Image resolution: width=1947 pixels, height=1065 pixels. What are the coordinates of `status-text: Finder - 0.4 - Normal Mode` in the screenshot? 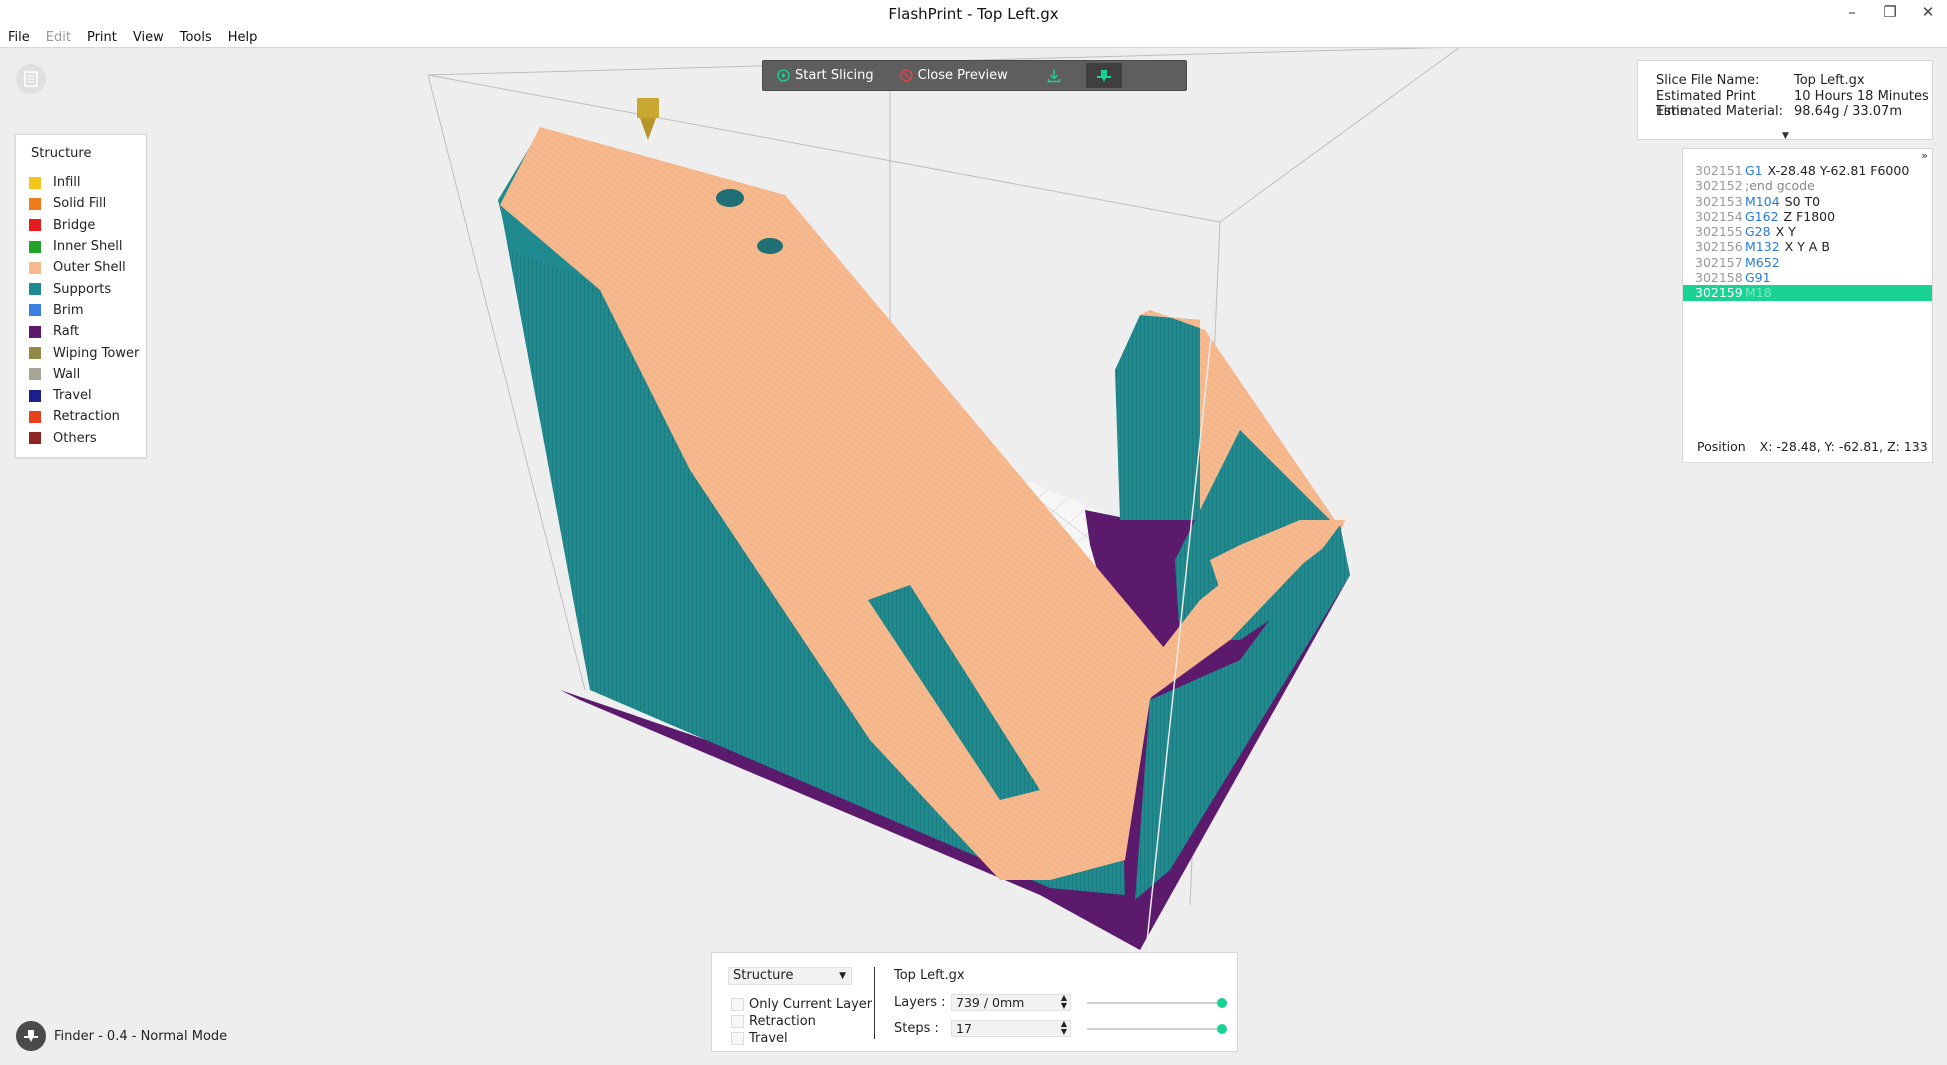 It's located at (141, 1036).